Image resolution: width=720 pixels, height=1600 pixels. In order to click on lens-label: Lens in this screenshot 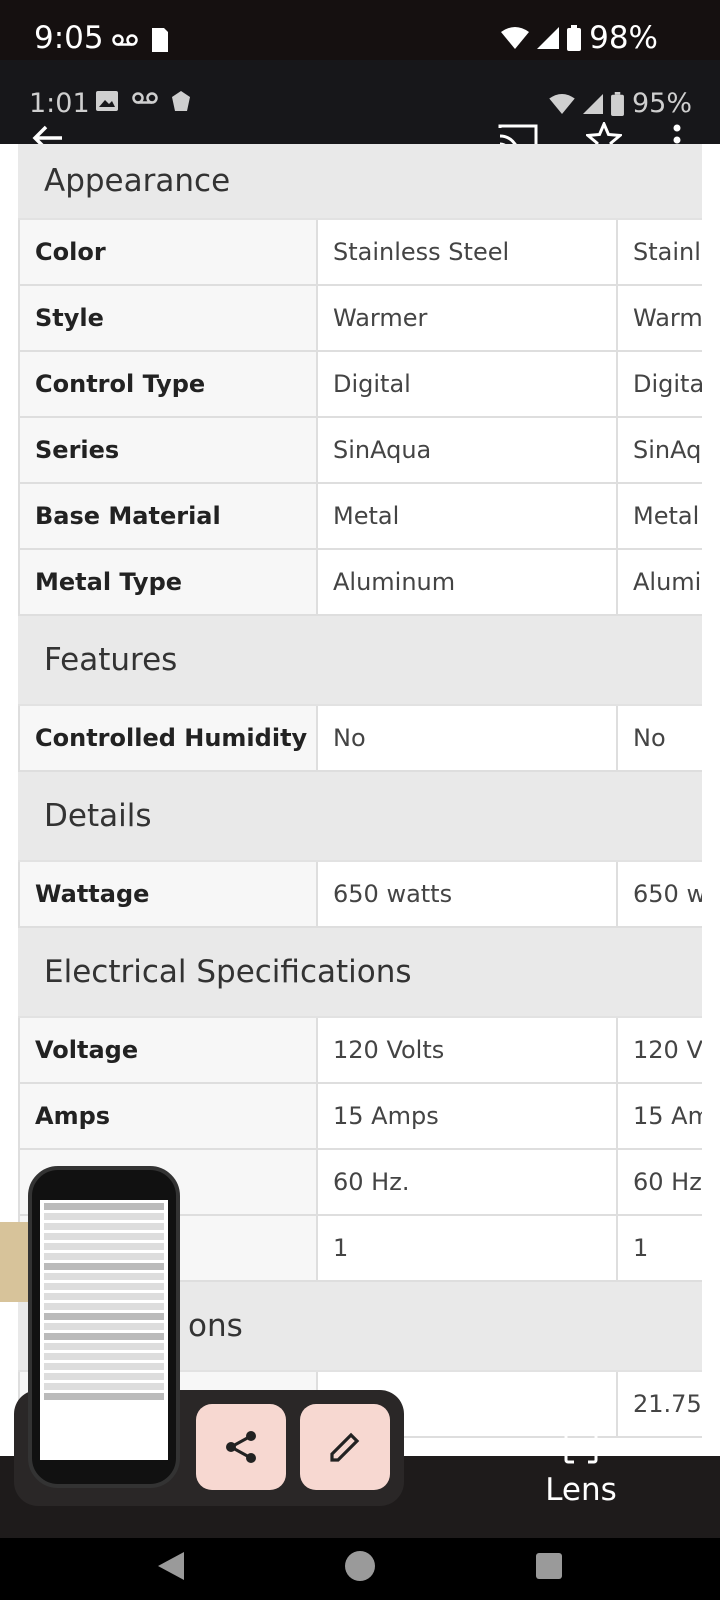, I will do `click(581, 1490)`.